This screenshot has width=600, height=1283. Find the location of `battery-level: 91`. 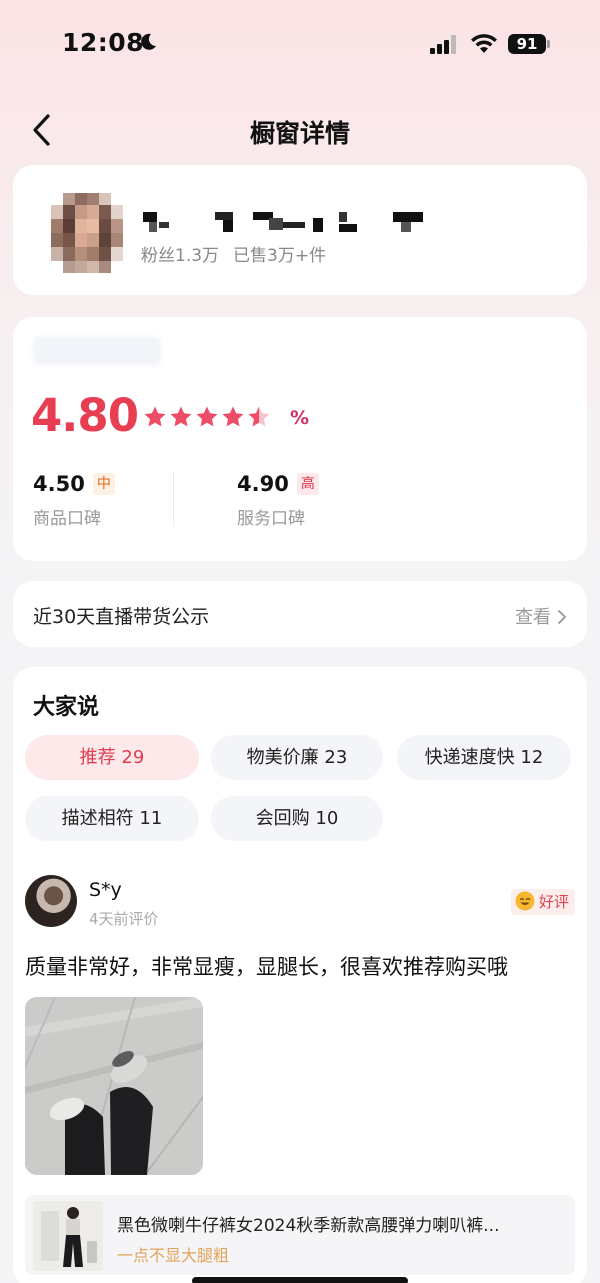

battery-level: 91 is located at coordinates (527, 44).